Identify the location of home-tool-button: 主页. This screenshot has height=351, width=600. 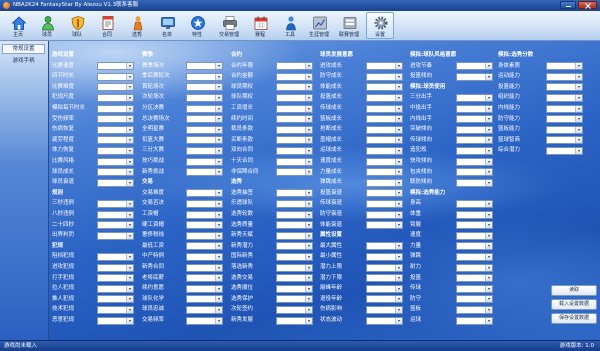
(18, 25).